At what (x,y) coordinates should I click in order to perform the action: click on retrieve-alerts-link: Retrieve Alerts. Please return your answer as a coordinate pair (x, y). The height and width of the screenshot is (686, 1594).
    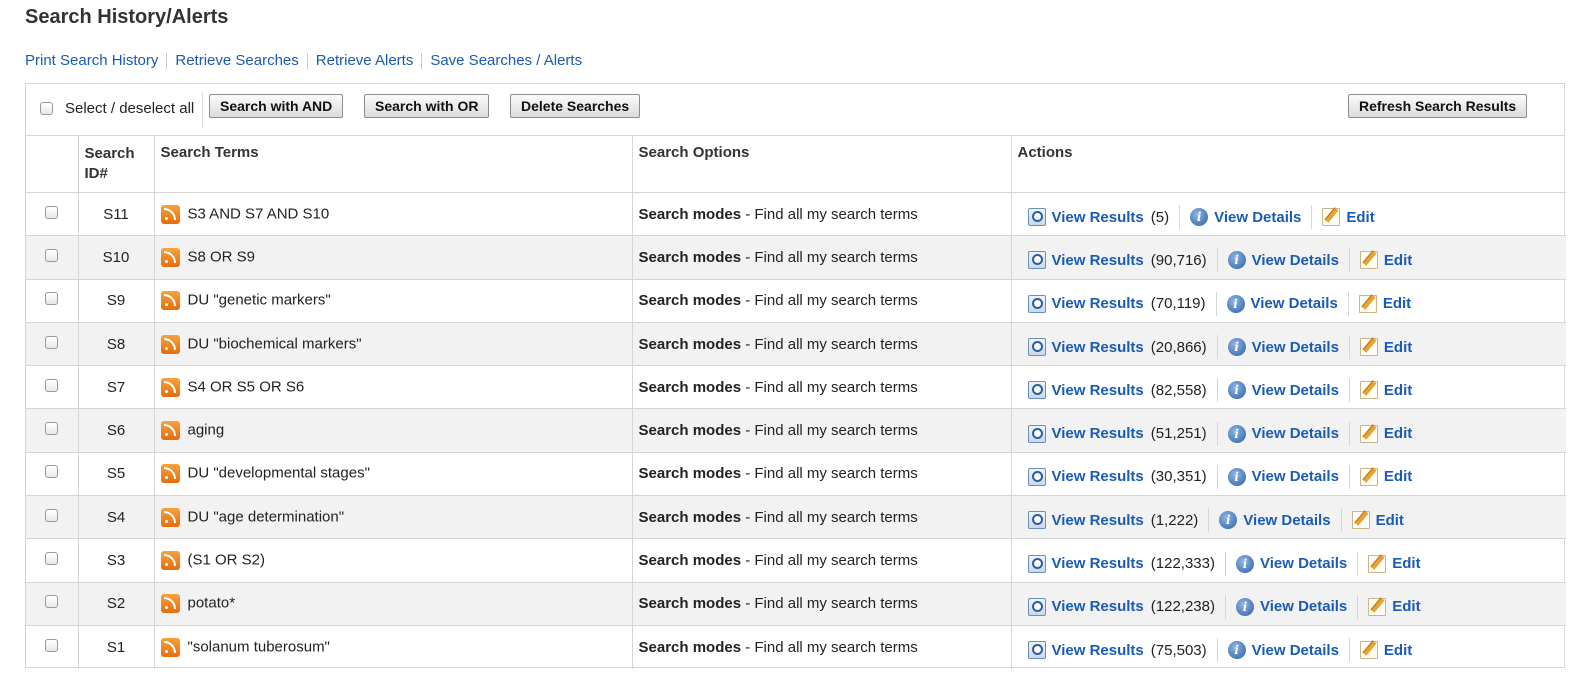
    Looking at the image, I should click on (365, 60).